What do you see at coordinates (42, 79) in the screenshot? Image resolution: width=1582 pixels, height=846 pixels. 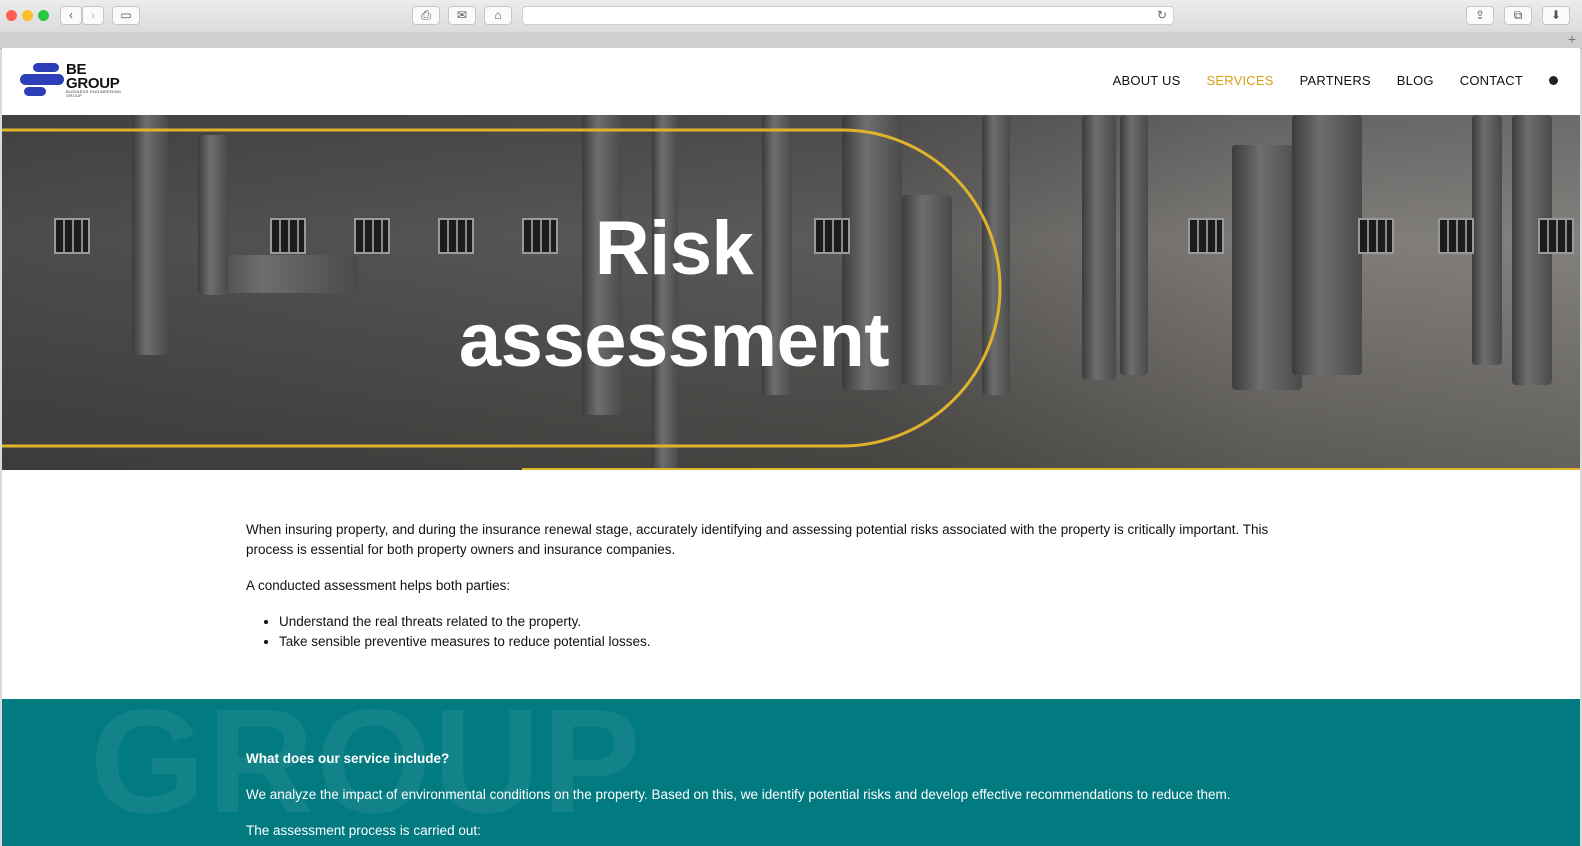 I see `logo-mark-icon` at bounding box center [42, 79].